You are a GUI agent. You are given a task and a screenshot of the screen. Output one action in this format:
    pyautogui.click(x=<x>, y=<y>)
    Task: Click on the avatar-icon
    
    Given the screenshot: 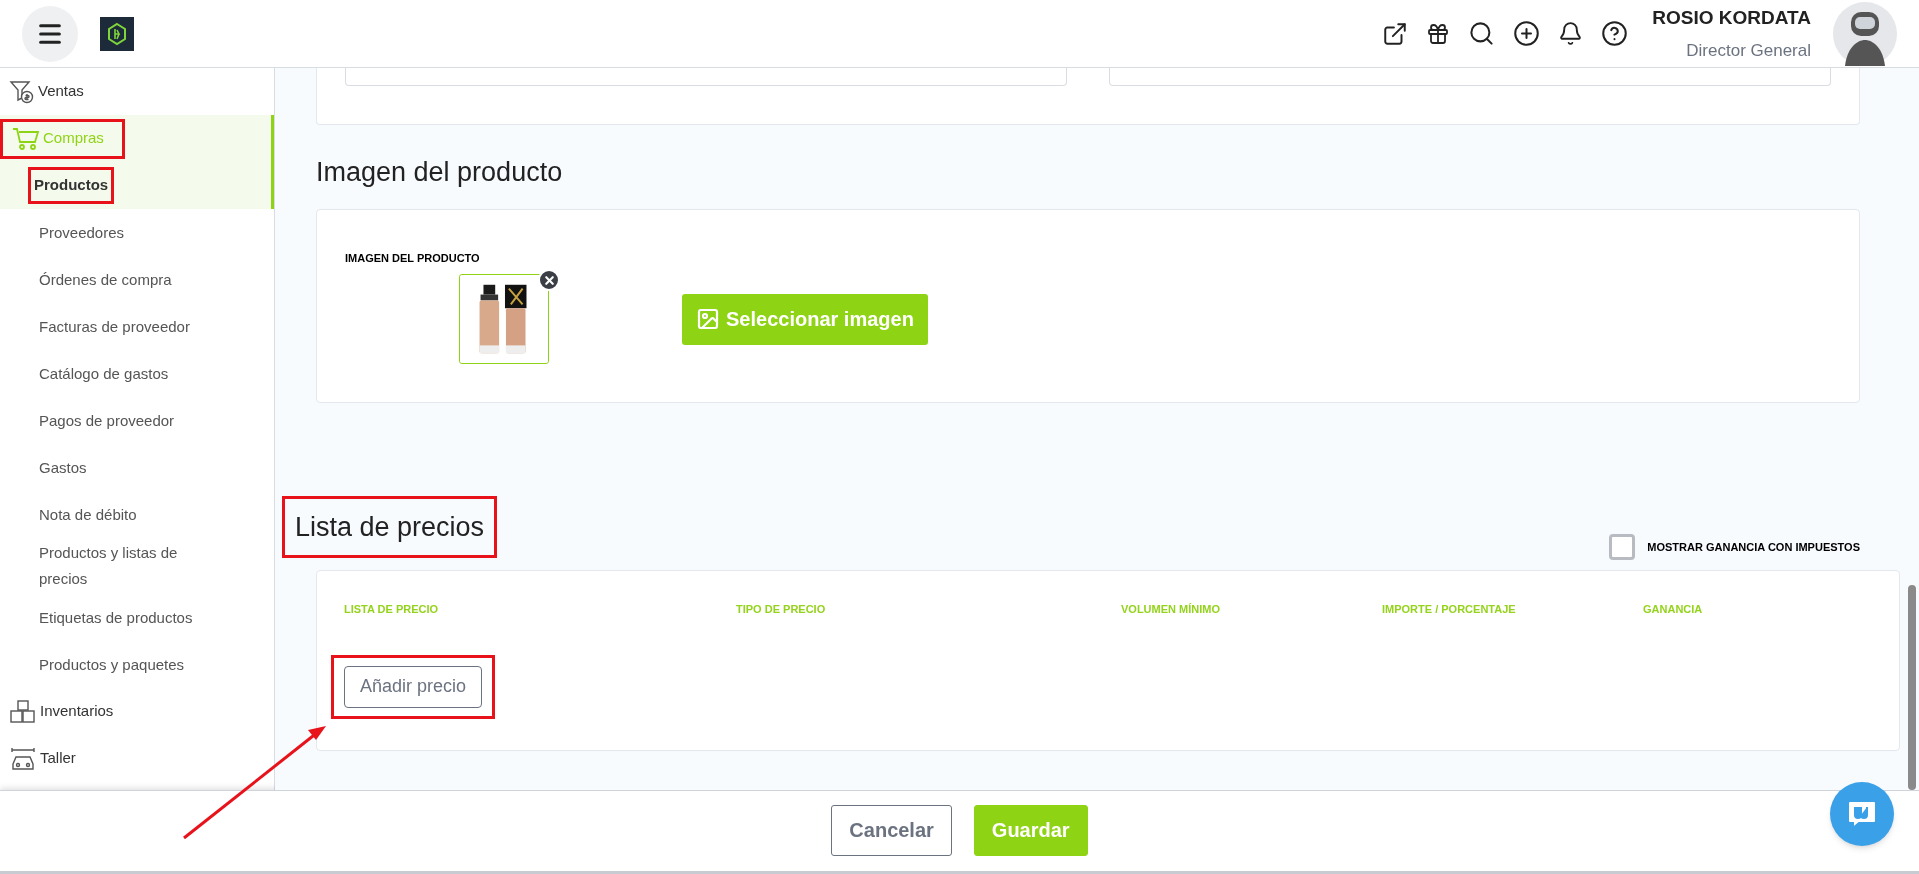 What is the action you would take?
    pyautogui.click(x=1865, y=33)
    